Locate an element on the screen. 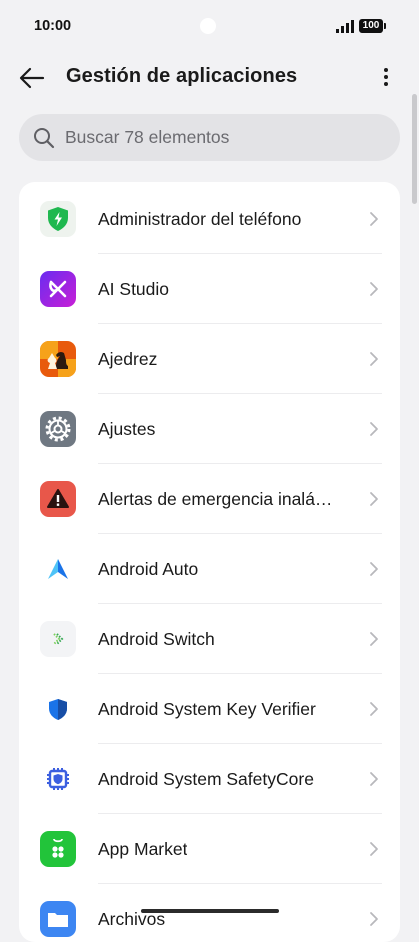 This screenshot has width=419, height=942. search-bar is located at coordinates (209, 137).